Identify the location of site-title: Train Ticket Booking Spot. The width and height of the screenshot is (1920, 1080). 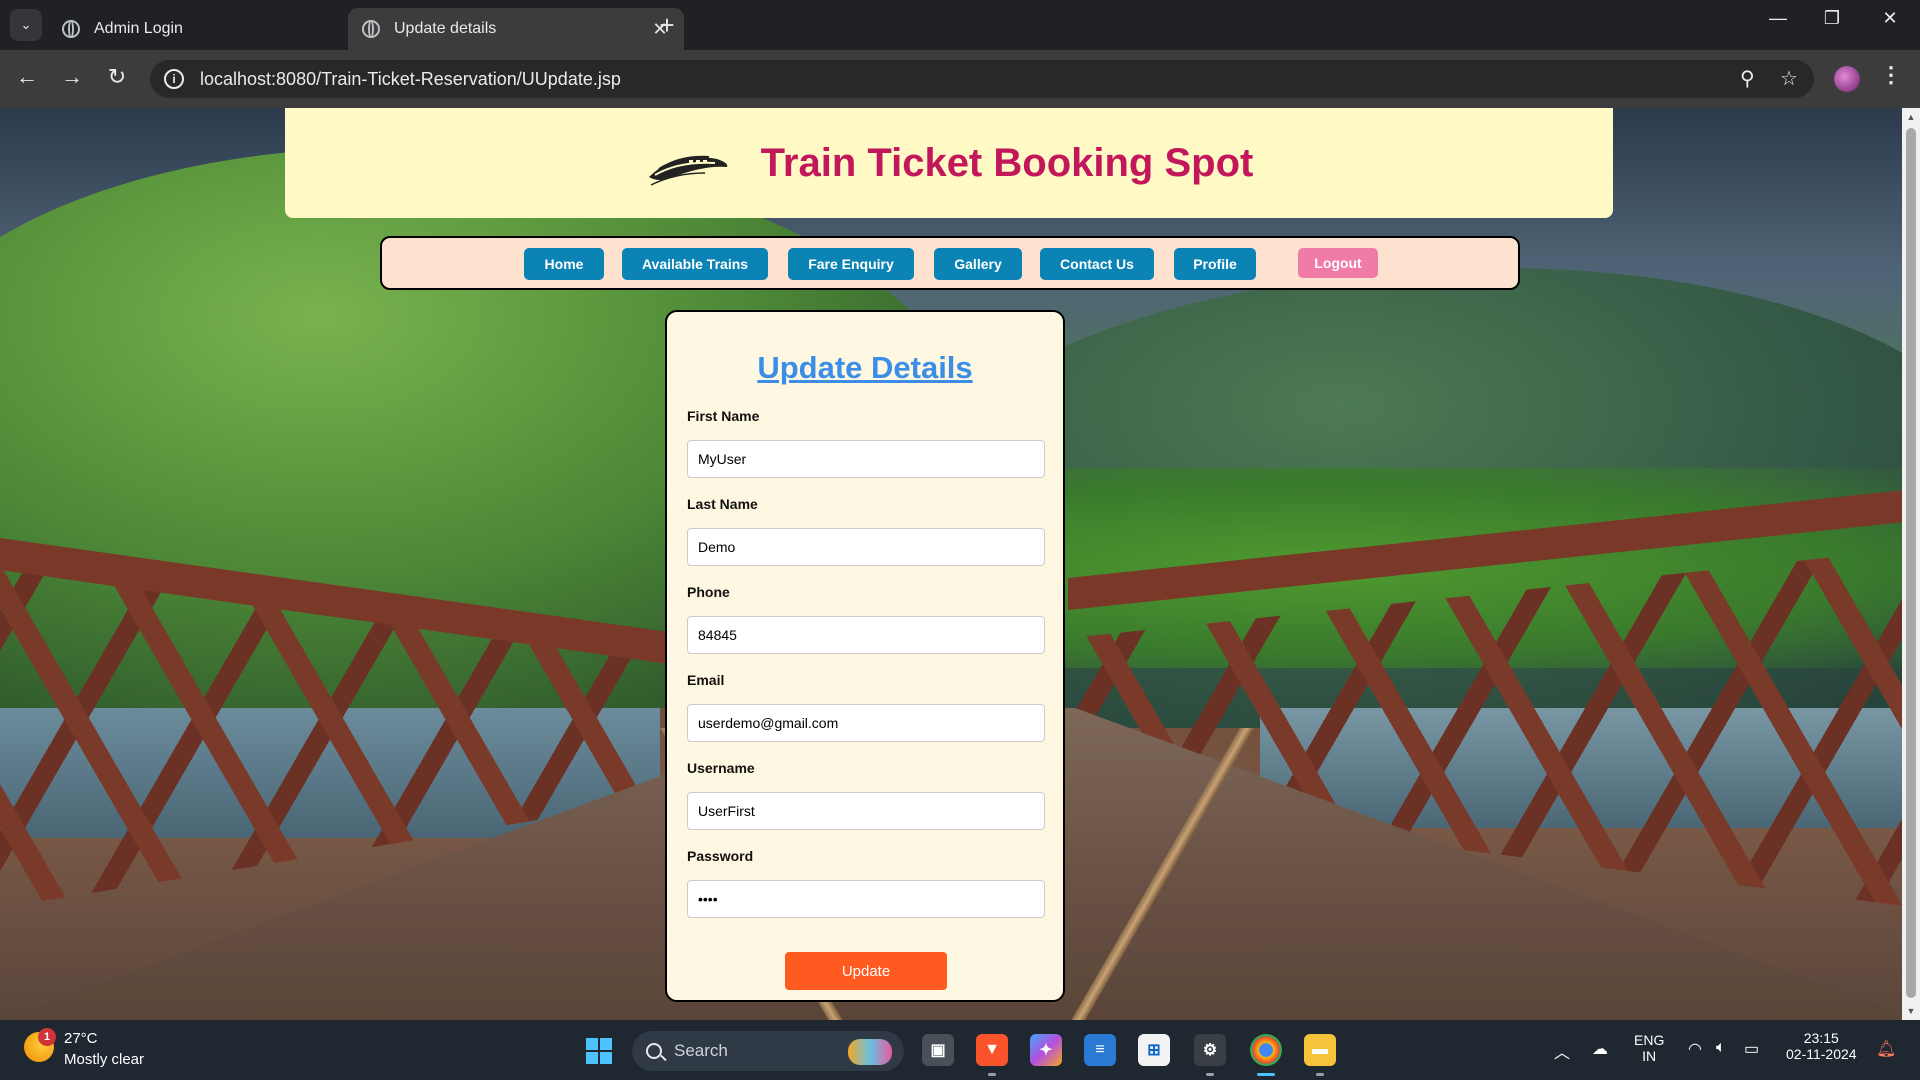
(1007, 162).